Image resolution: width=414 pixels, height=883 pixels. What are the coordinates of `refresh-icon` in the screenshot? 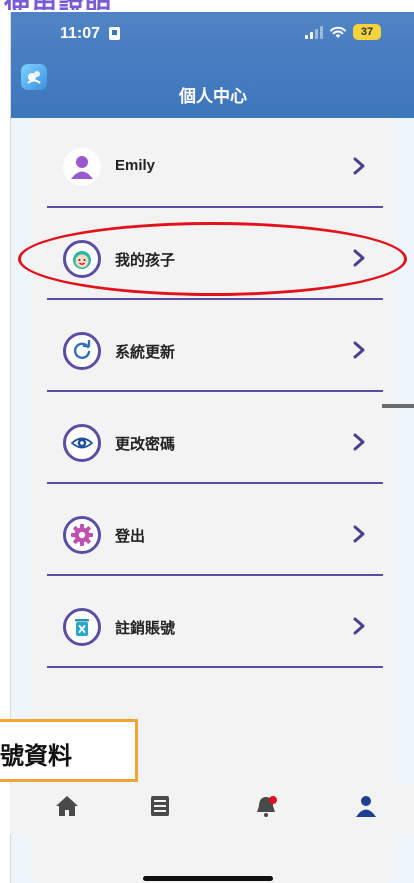 It's located at (82, 349).